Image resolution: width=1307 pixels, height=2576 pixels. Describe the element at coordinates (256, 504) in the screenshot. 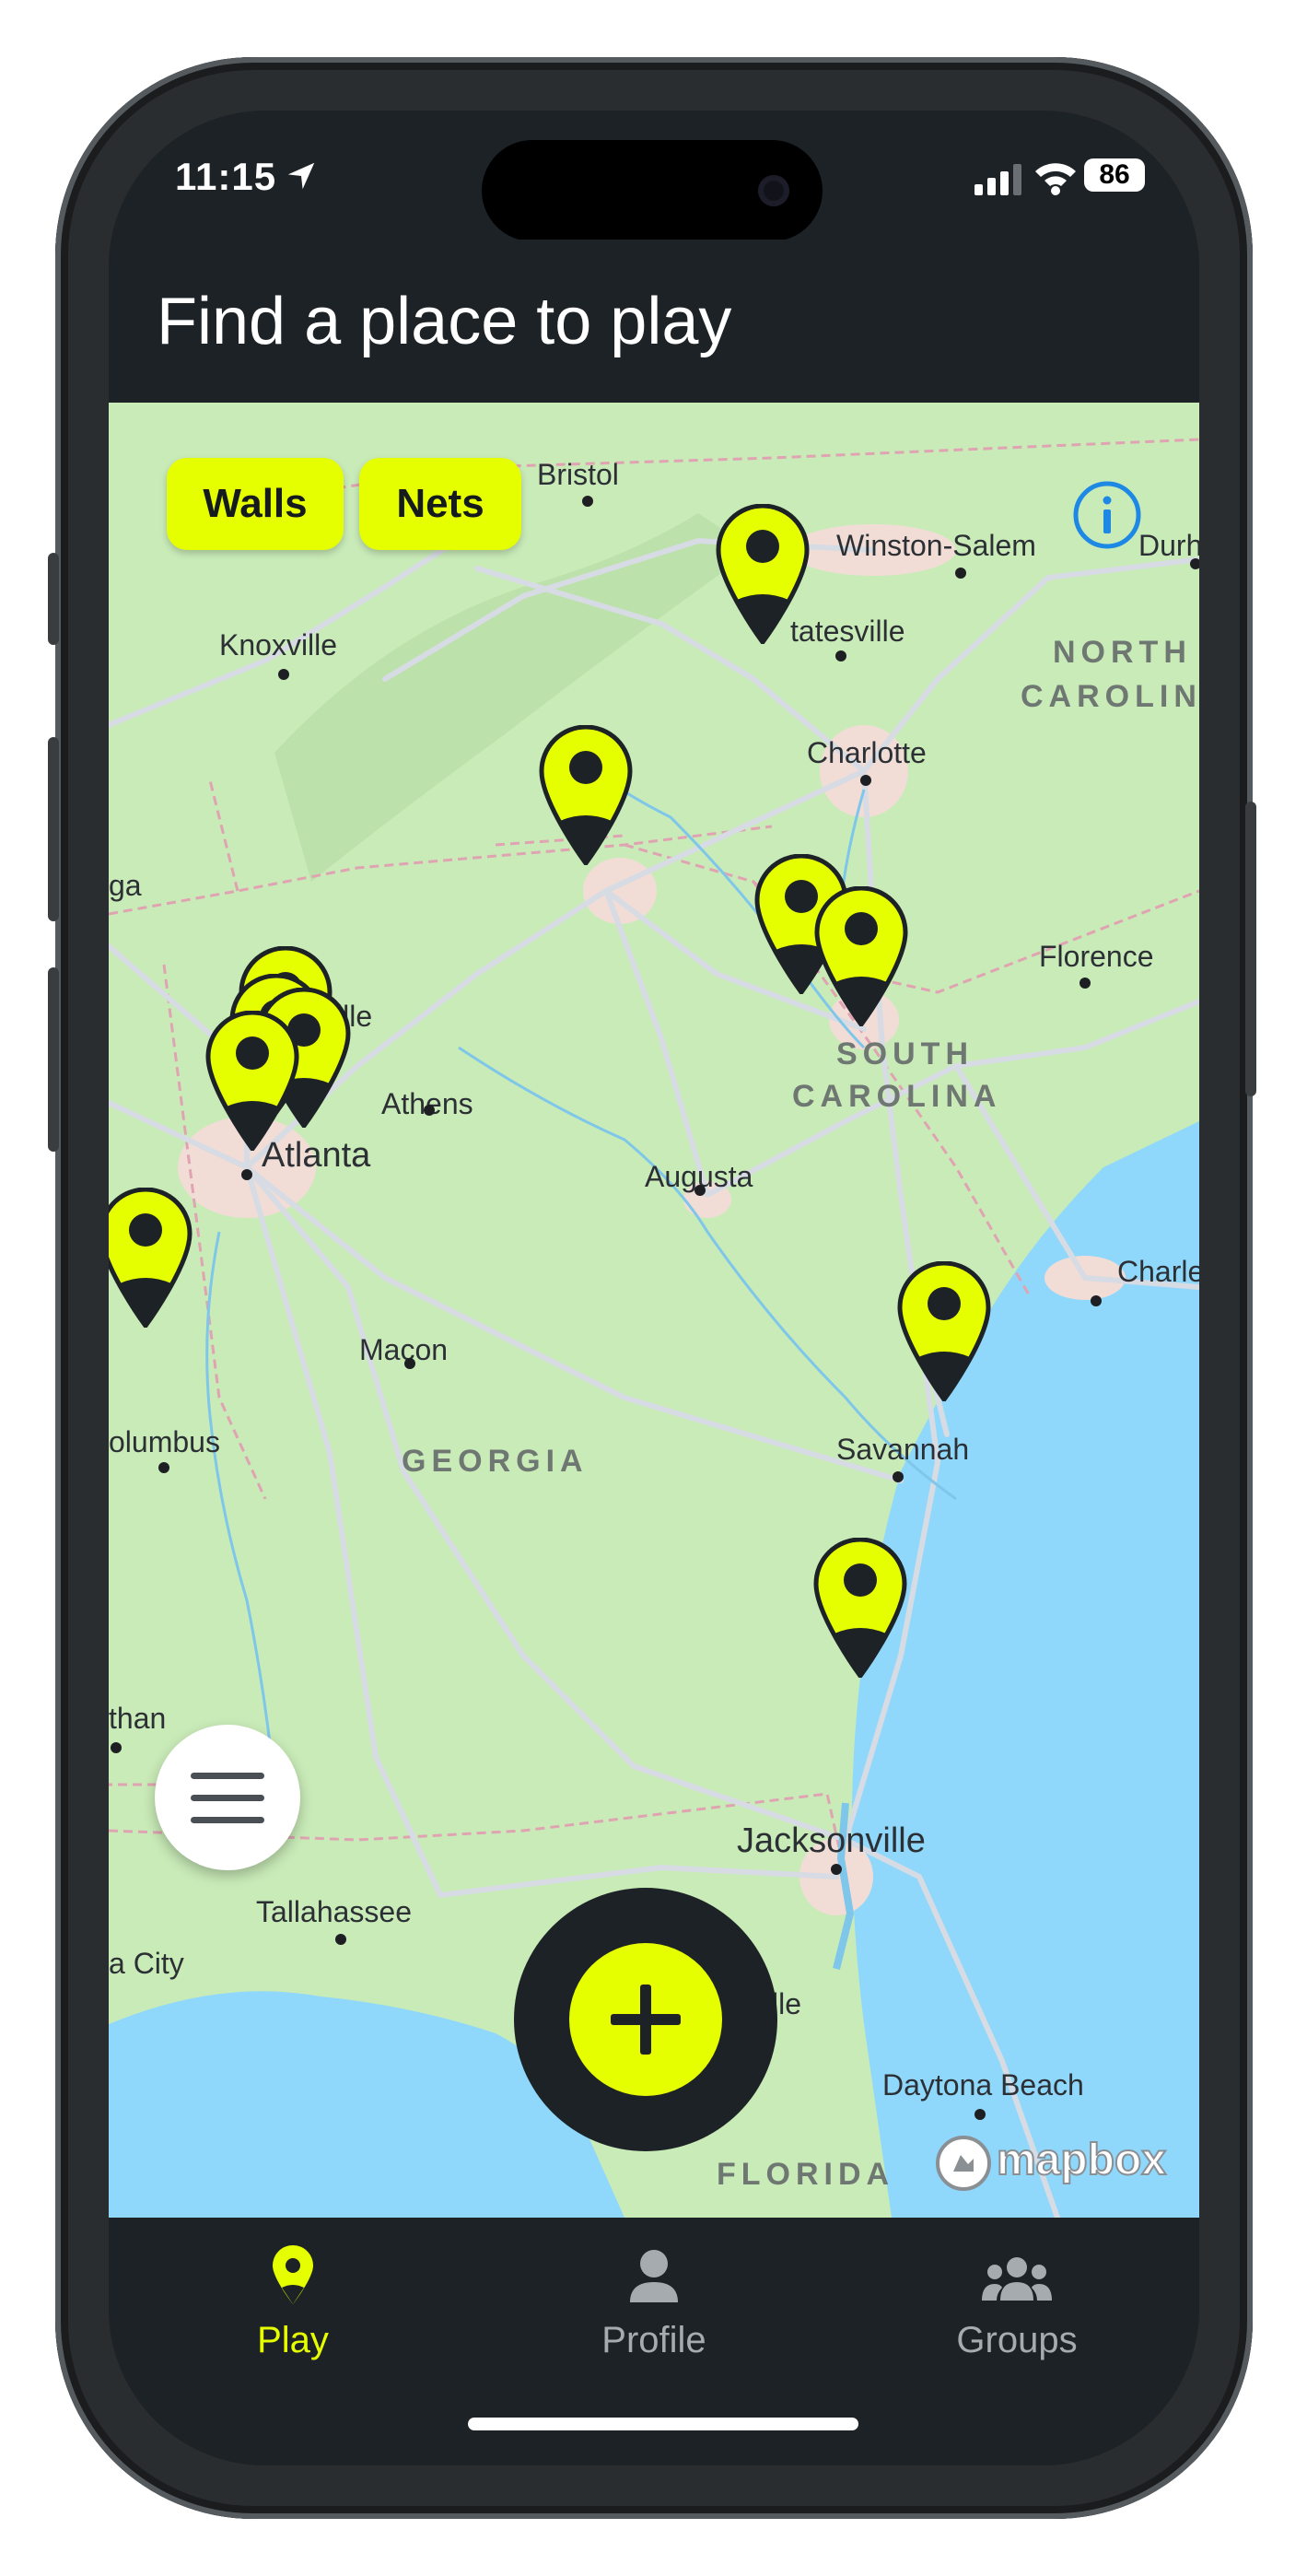

I see `filter-walls-button: Walls` at that location.